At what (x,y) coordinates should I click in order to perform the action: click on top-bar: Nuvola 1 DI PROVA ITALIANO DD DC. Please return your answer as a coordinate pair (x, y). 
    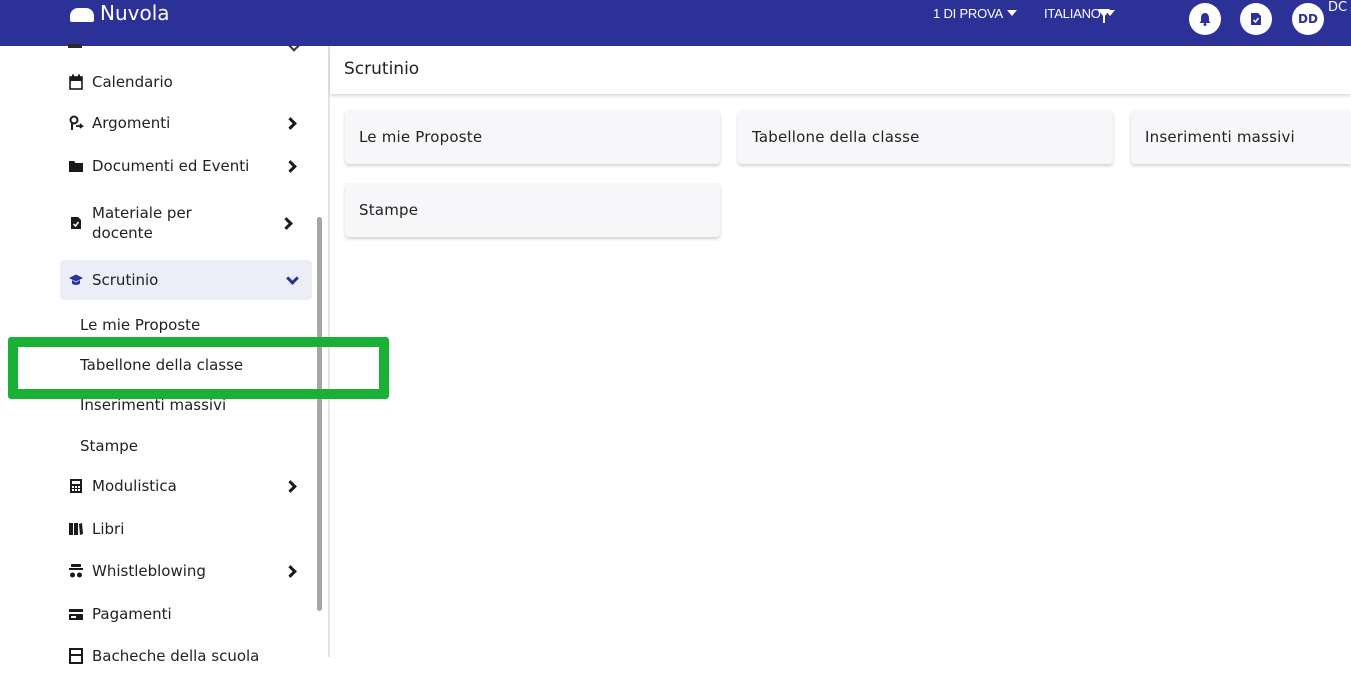
    Looking at the image, I should click on (675, 23).